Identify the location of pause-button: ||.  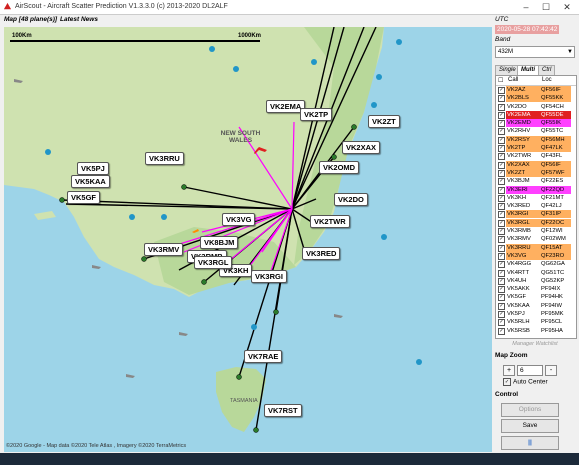
(530, 443).